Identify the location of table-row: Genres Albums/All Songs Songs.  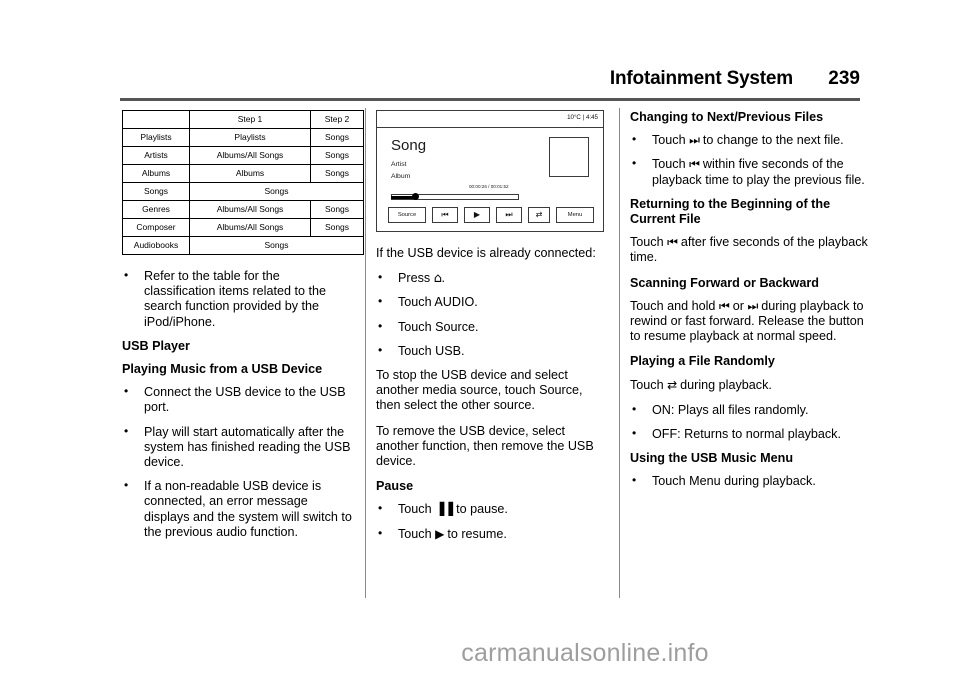
(243, 209).